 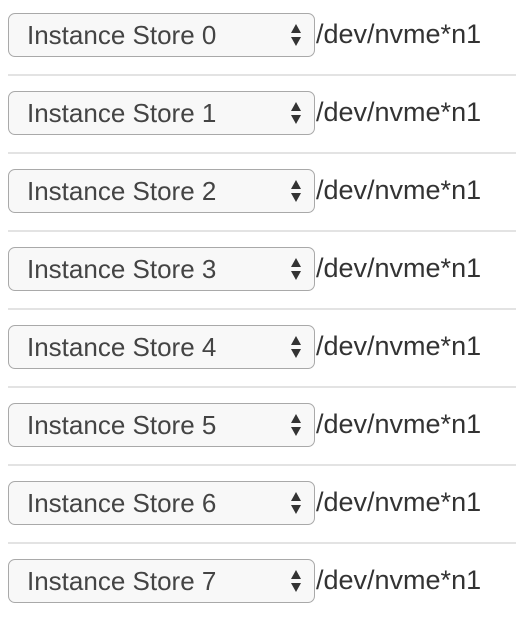 What do you see at coordinates (122, 503) in the screenshot?
I see `select-value: Instance Store 6` at bounding box center [122, 503].